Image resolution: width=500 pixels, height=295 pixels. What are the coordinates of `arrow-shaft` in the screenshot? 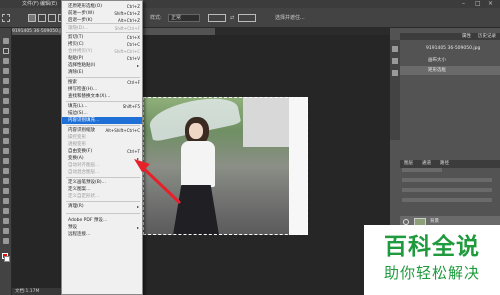 It's located at (160, 184).